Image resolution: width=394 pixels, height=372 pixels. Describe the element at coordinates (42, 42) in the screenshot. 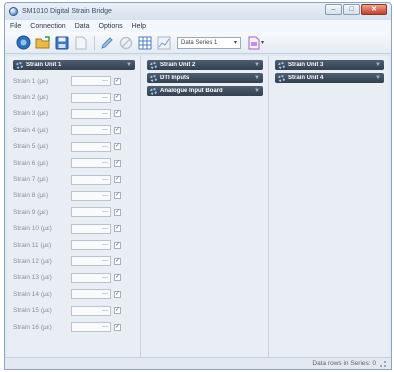

I see `open-button` at that location.